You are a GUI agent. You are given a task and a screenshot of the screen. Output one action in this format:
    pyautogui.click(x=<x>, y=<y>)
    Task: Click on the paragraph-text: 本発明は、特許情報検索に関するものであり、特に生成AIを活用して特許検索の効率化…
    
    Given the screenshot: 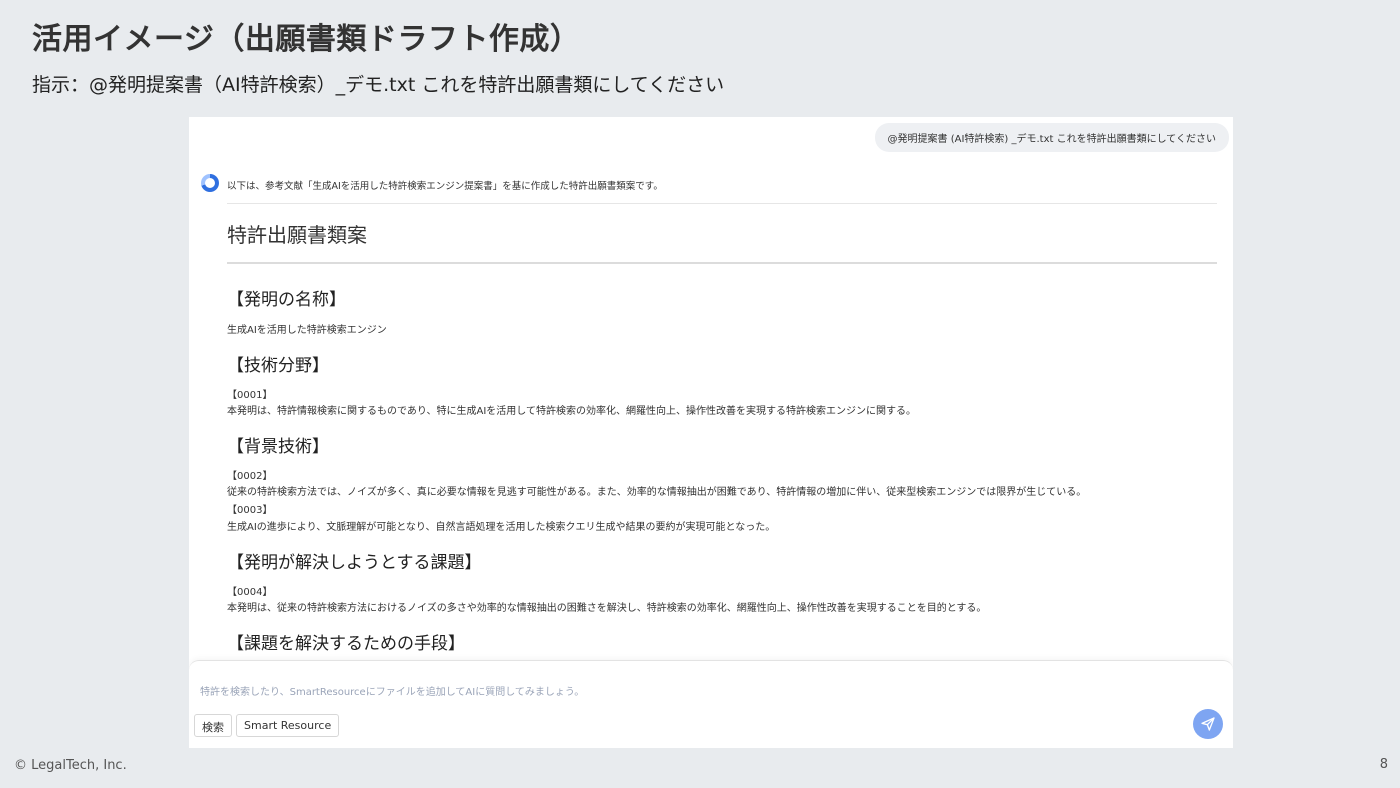 What is the action you would take?
    pyautogui.click(x=571, y=411)
    